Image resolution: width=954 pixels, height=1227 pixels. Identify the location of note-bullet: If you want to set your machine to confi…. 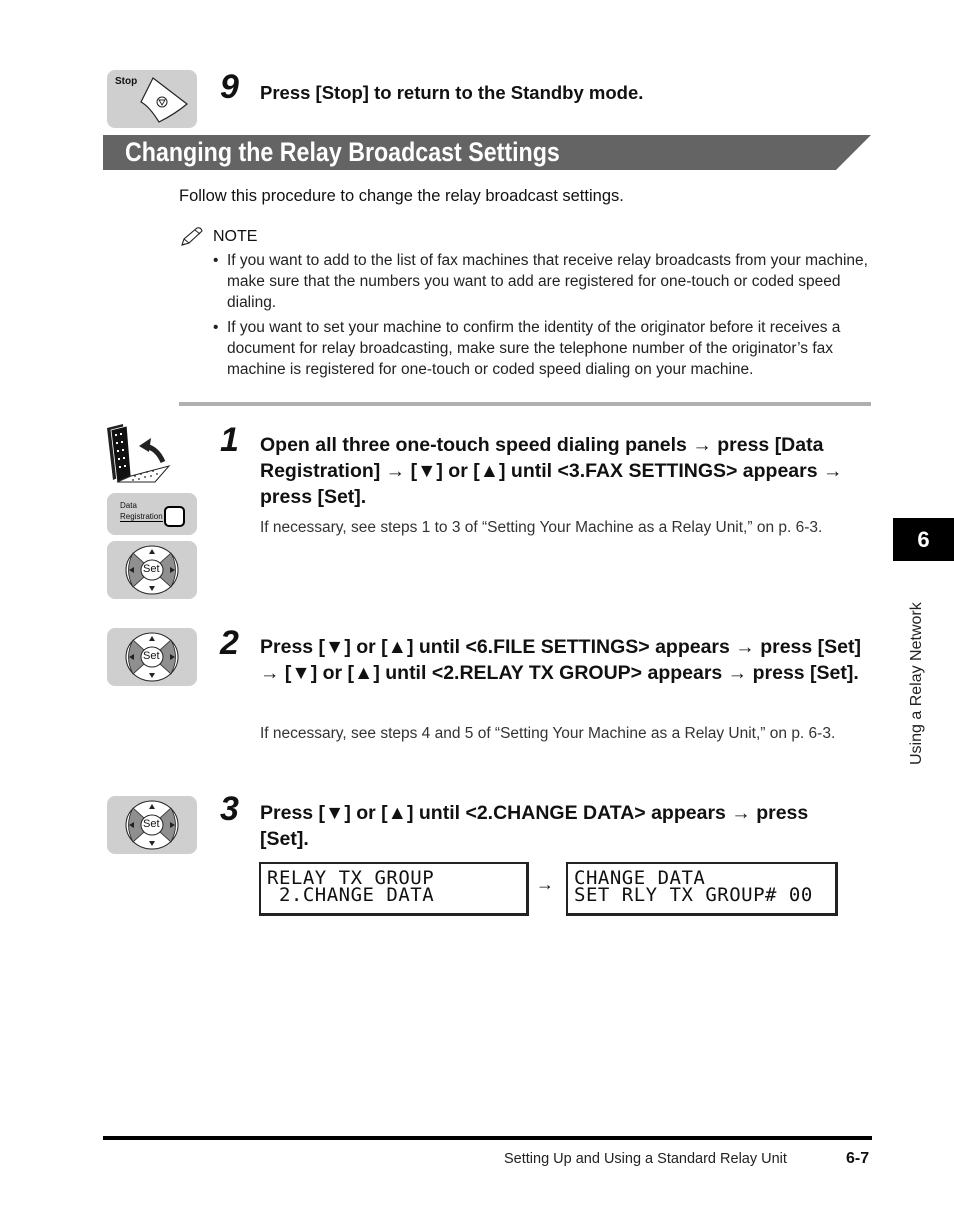
(543, 348).